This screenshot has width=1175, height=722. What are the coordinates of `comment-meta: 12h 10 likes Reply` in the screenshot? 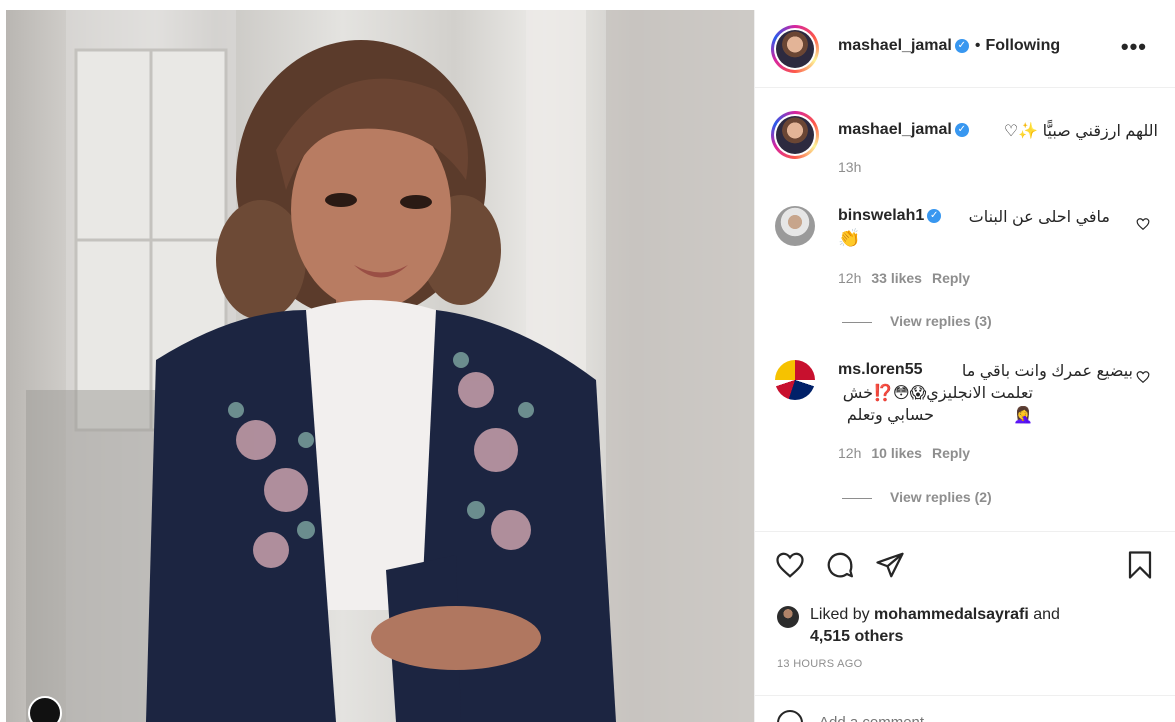 It's located at (904, 453).